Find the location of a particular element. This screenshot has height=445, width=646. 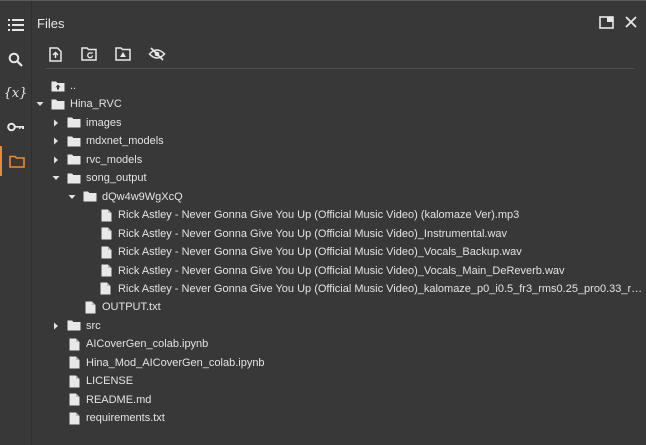

panel-title: Files is located at coordinates (51, 23).